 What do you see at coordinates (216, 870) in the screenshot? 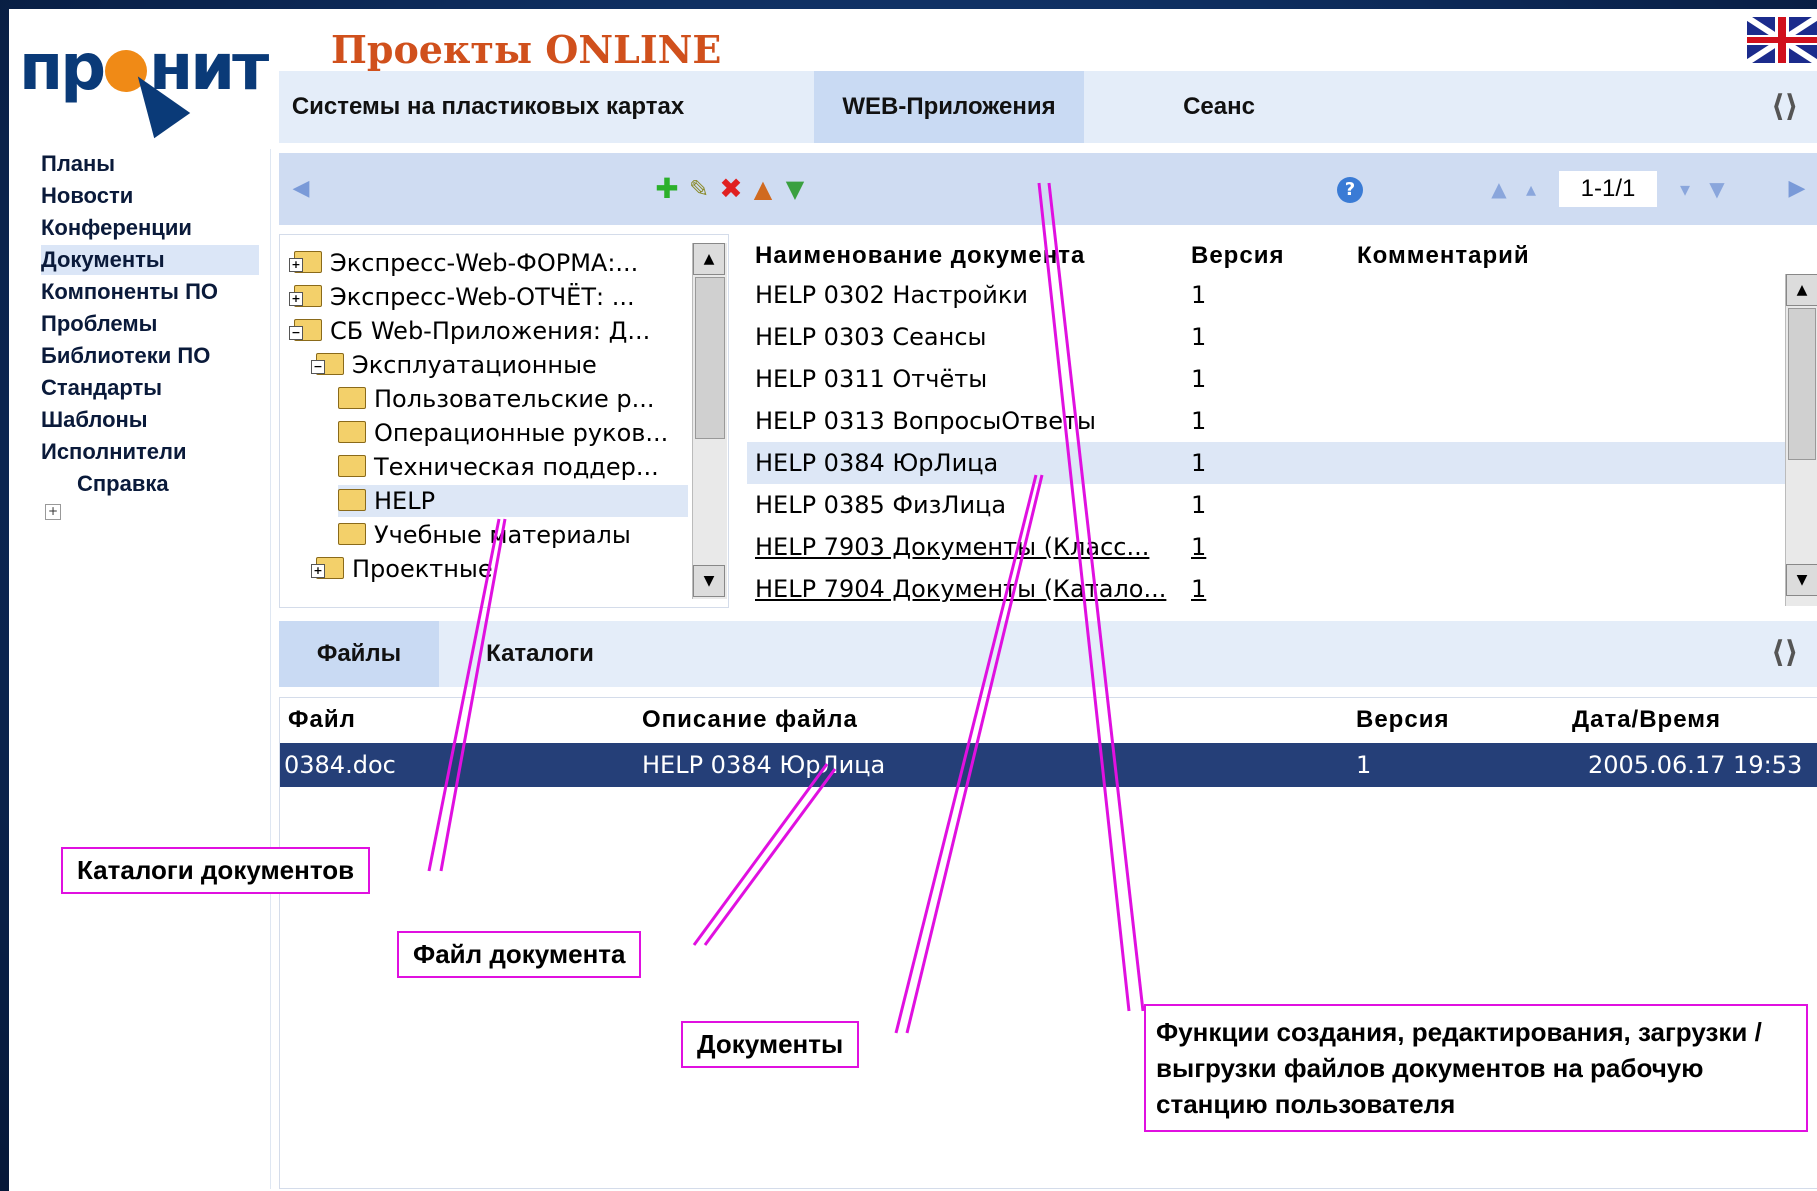
I see `callout-catalogs: Каталоги документов` at bounding box center [216, 870].